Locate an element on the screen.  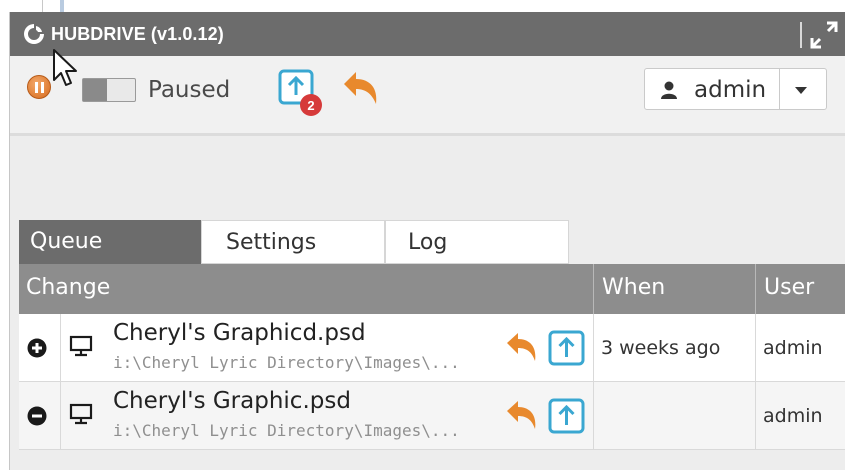
table-header: Change When User is located at coordinates (432, 289).